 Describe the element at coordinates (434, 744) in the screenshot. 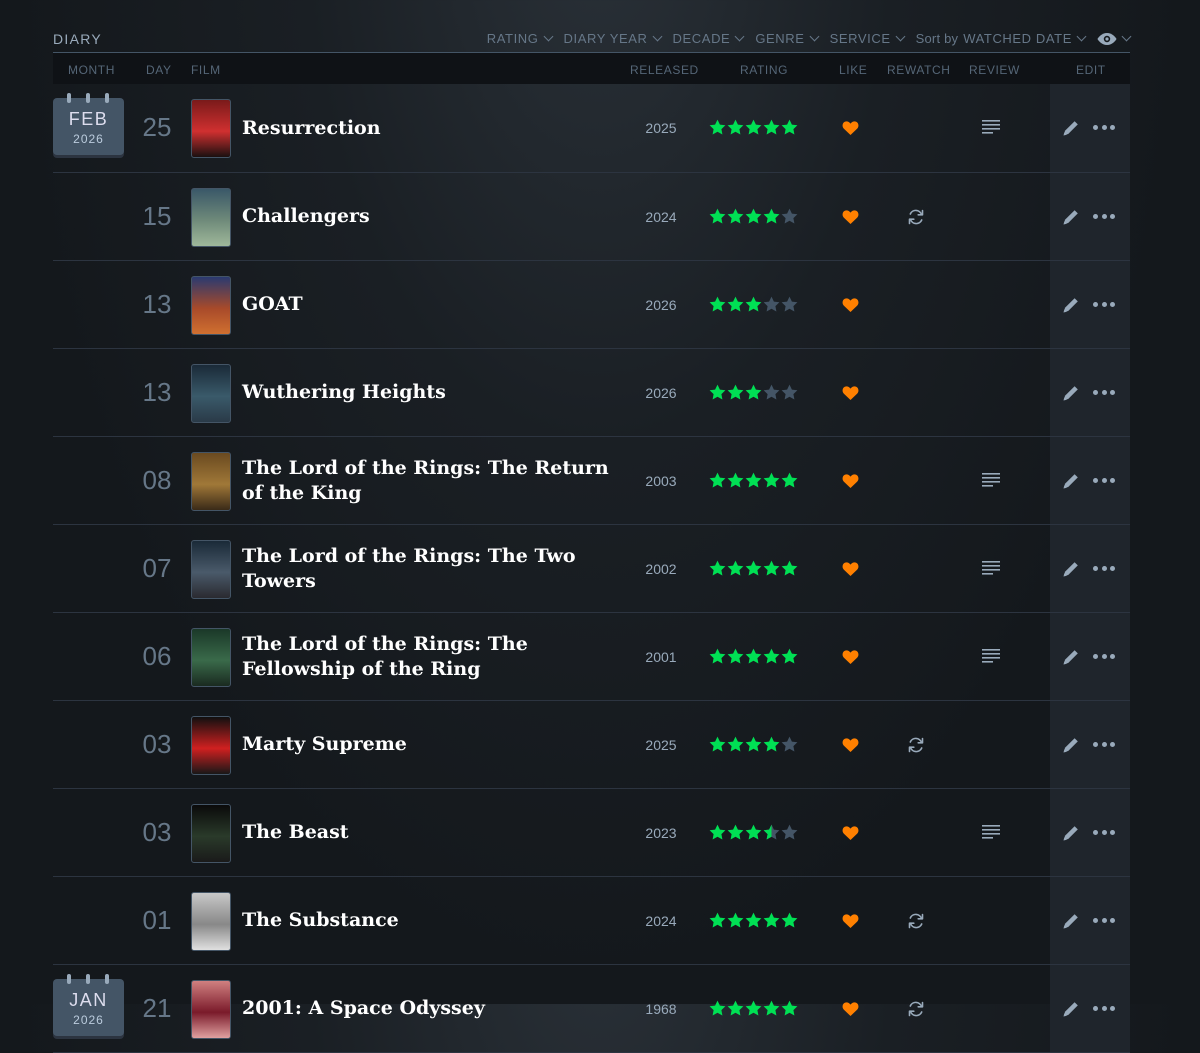

I see `film-title: Marty Supreme` at that location.